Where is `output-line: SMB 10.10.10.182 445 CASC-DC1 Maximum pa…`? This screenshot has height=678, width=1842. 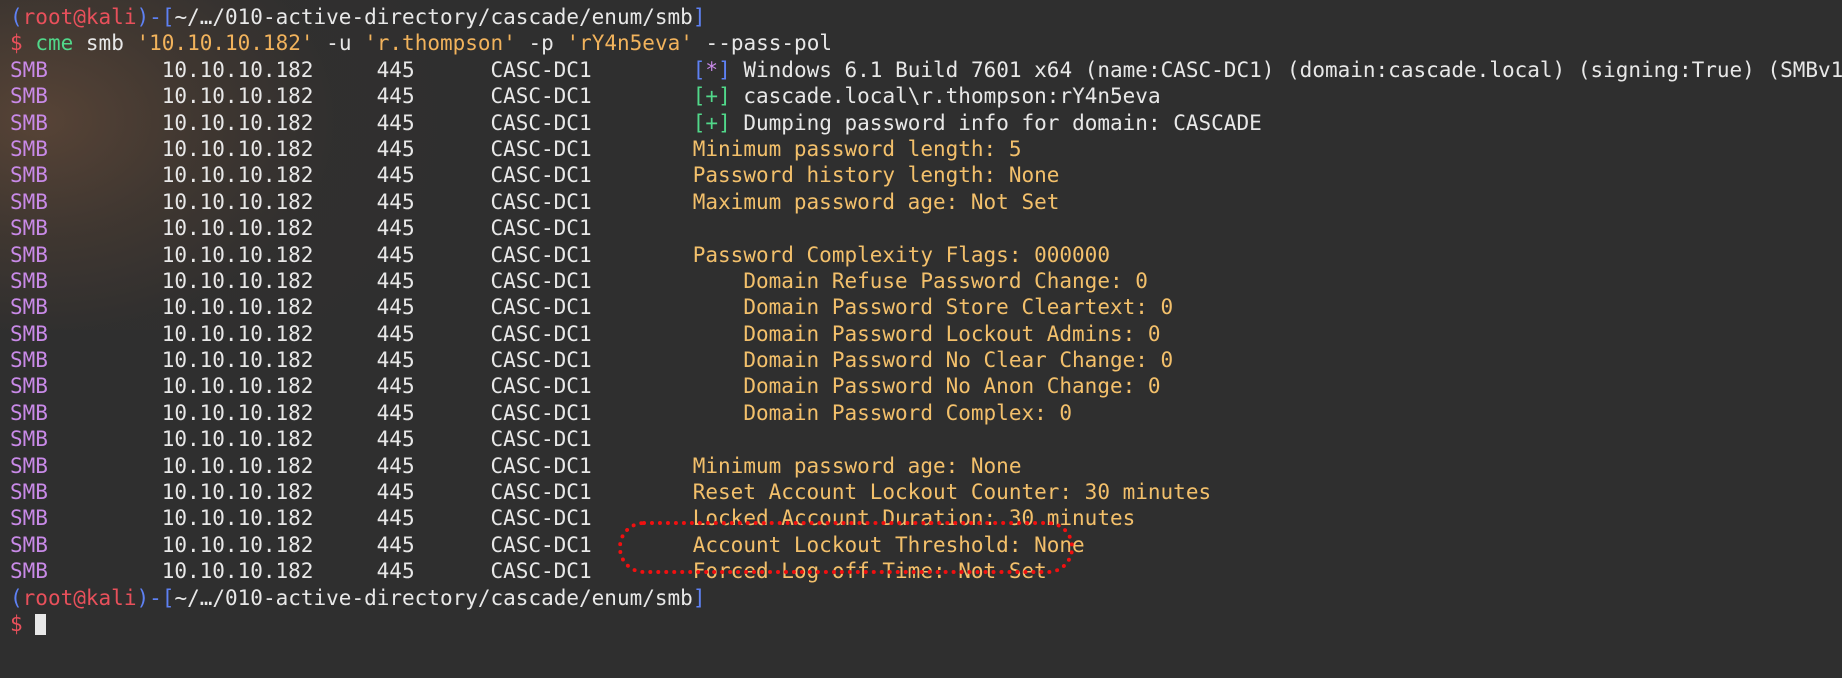 output-line: SMB 10.10.10.182 445 CASC-DC1 Maximum pa… is located at coordinates (926, 202).